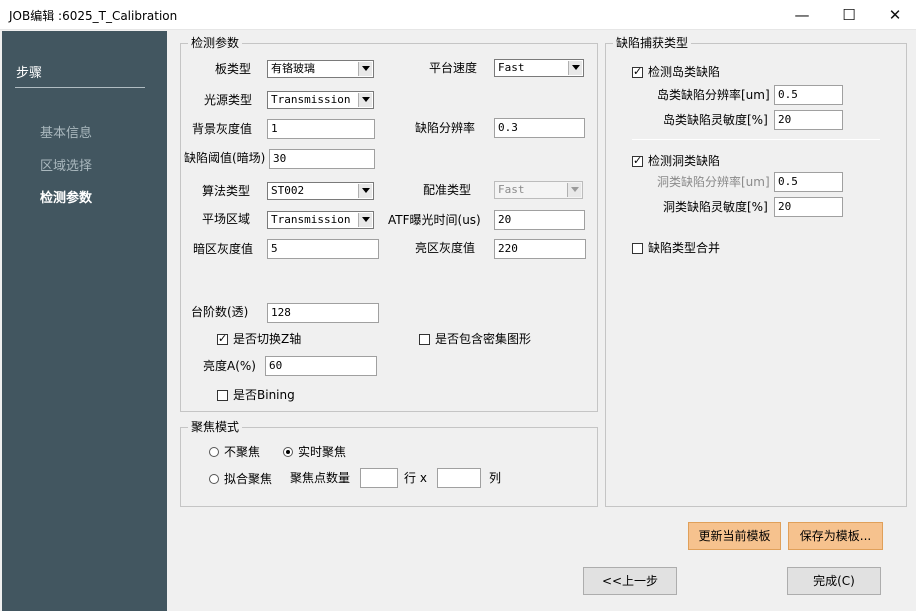  What do you see at coordinates (715, 120) in the screenshot?
I see `island-sensitivity-label: 岛类缺陷灵敏度[%]` at bounding box center [715, 120].